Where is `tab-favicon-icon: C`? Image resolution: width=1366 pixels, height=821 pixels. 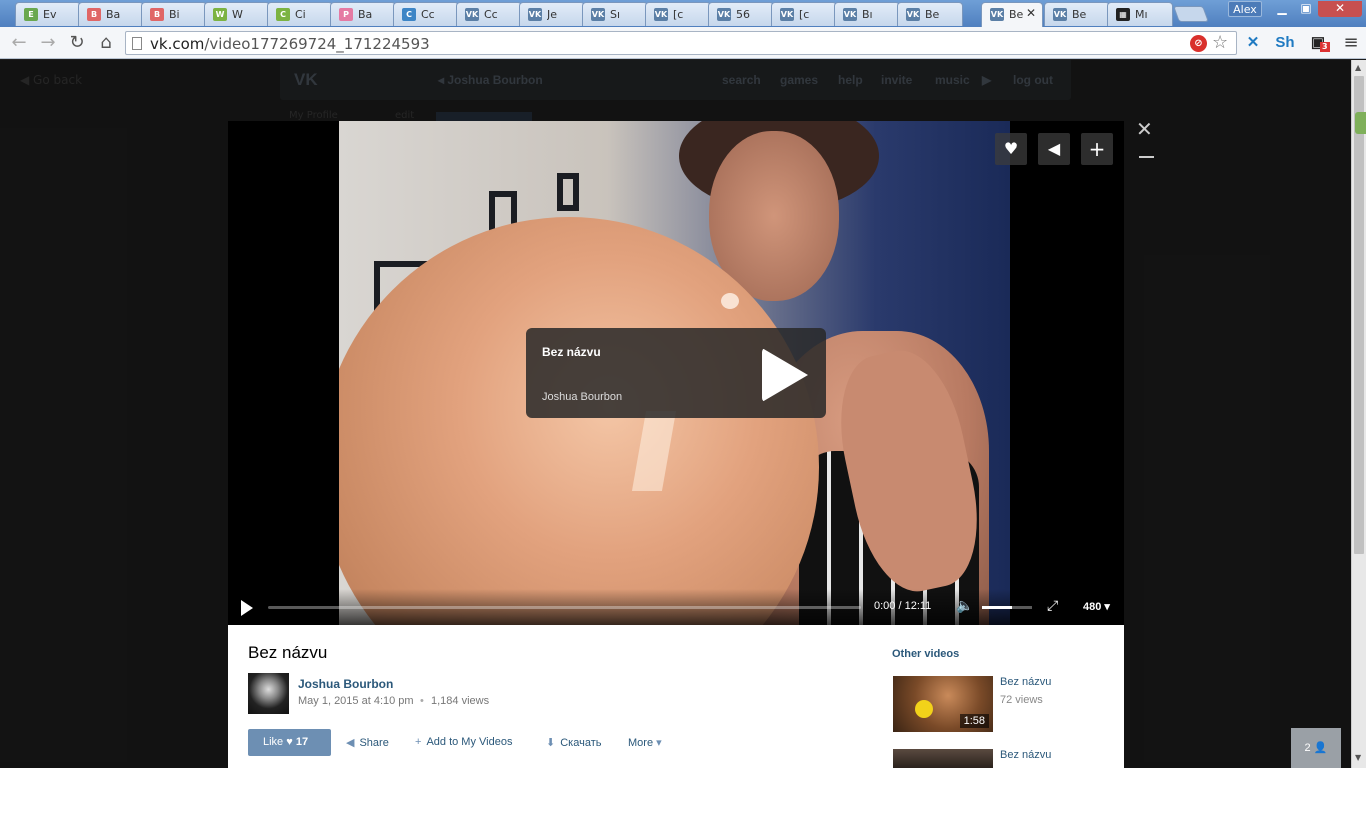 tab-favicon-icon: C is located at coordinates (409, 14).